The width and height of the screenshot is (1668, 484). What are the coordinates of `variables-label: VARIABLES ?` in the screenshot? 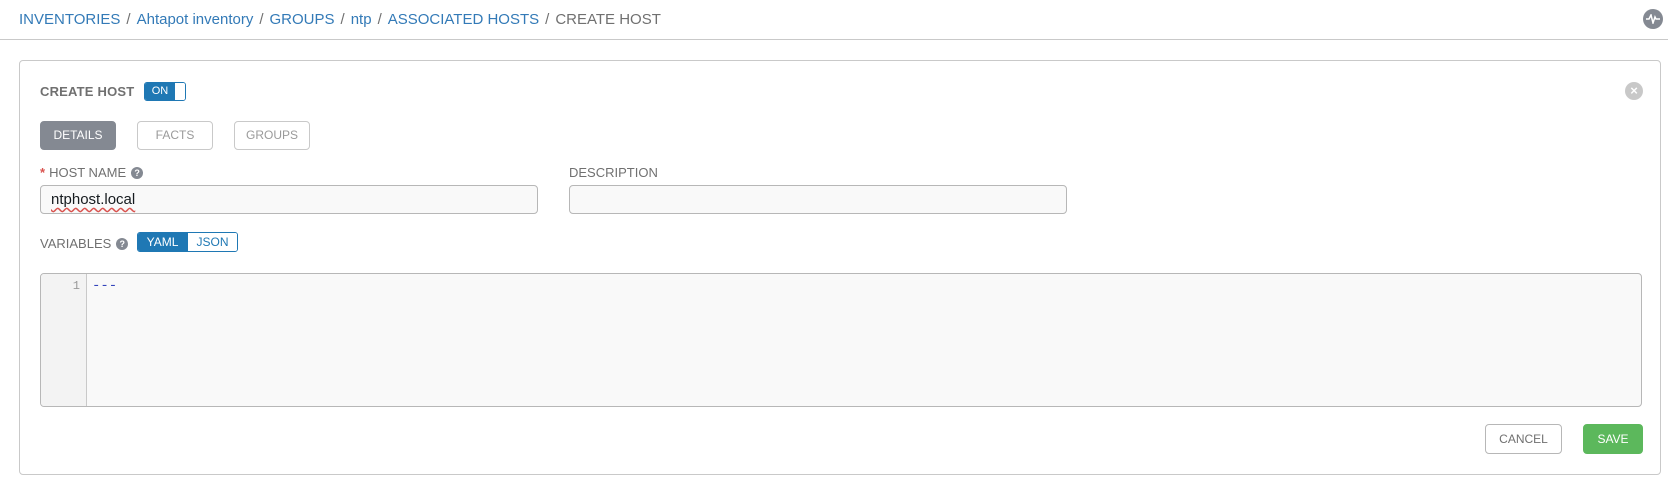 It's located at (84, 243).